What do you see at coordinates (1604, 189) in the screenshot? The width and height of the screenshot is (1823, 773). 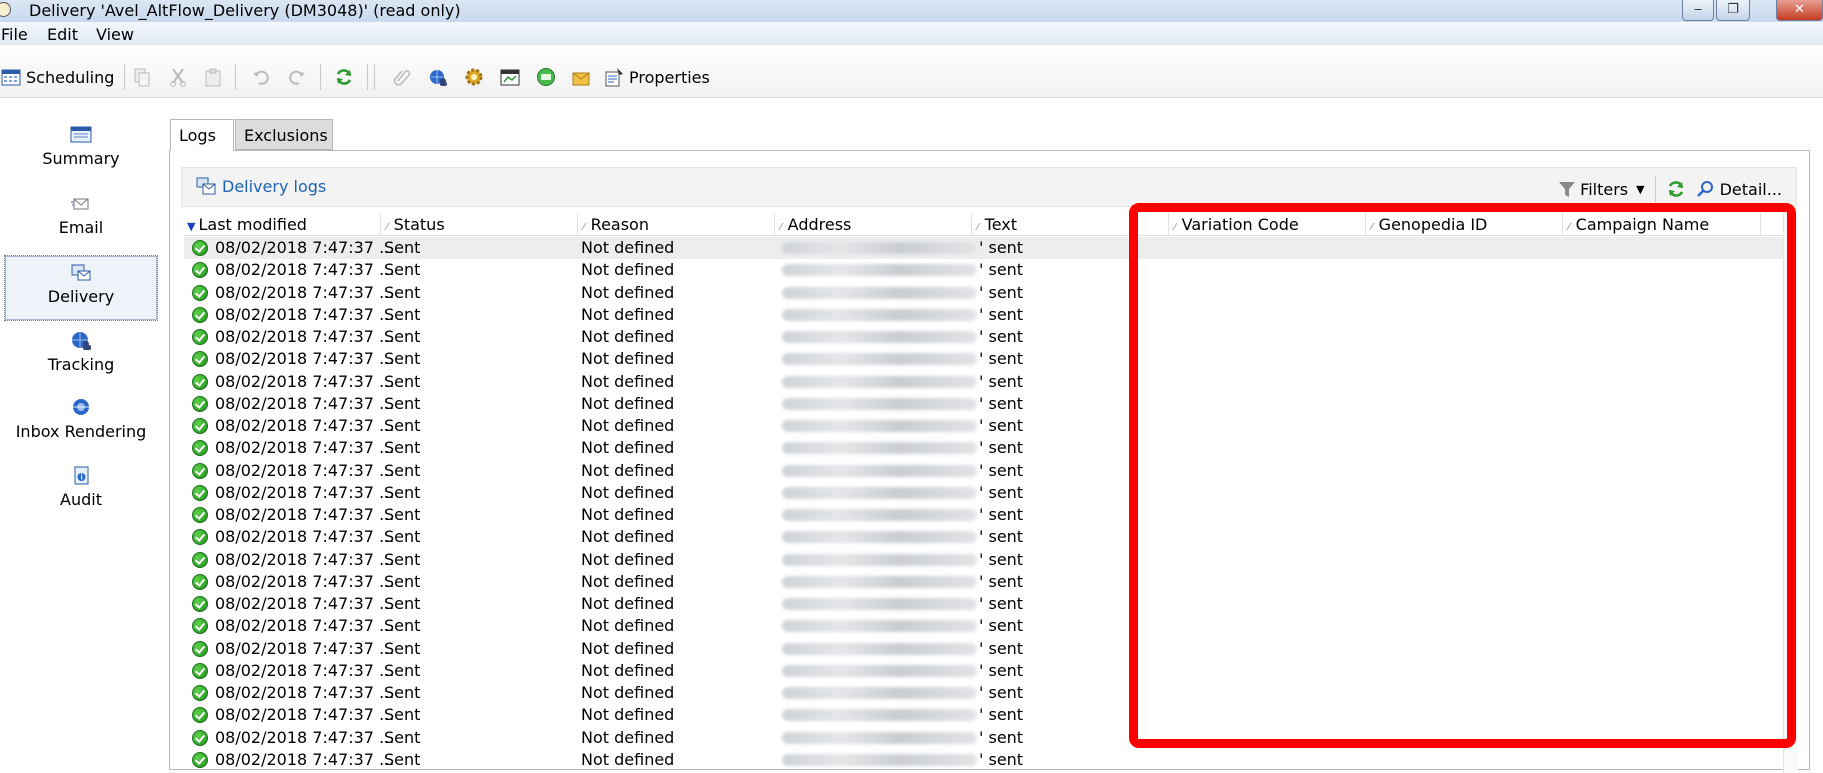 I see `filters-button: Filters` at bounding box center [1604, 189].